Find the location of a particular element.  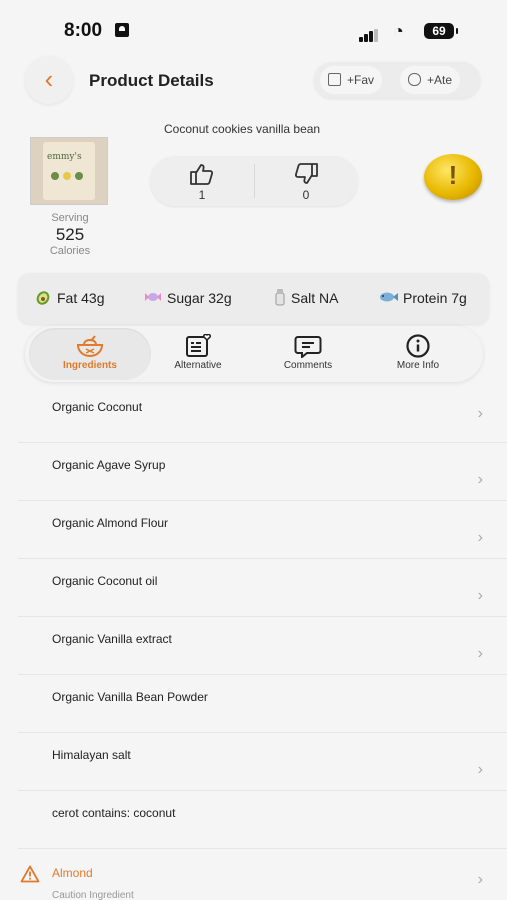

add-ate-button: +Ate is located at coordinates (430, 80).